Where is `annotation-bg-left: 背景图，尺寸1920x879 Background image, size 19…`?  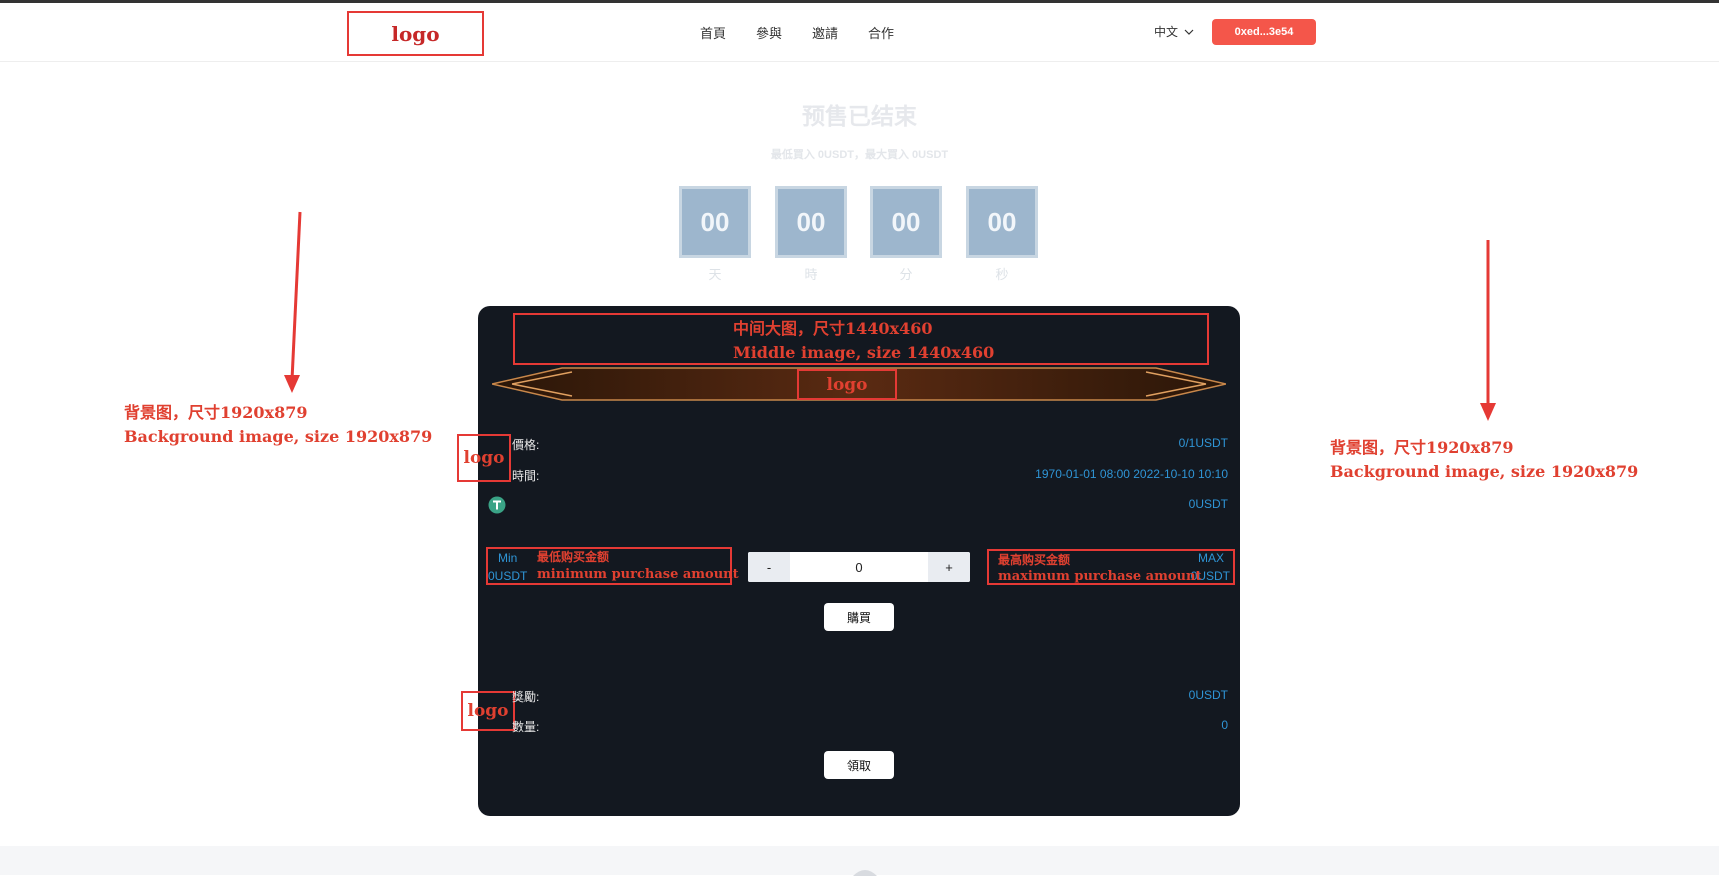
annotation-bg-left: 背景图，尺寸1920x879 Background image, size 19… is located at coordinates (278, 425).